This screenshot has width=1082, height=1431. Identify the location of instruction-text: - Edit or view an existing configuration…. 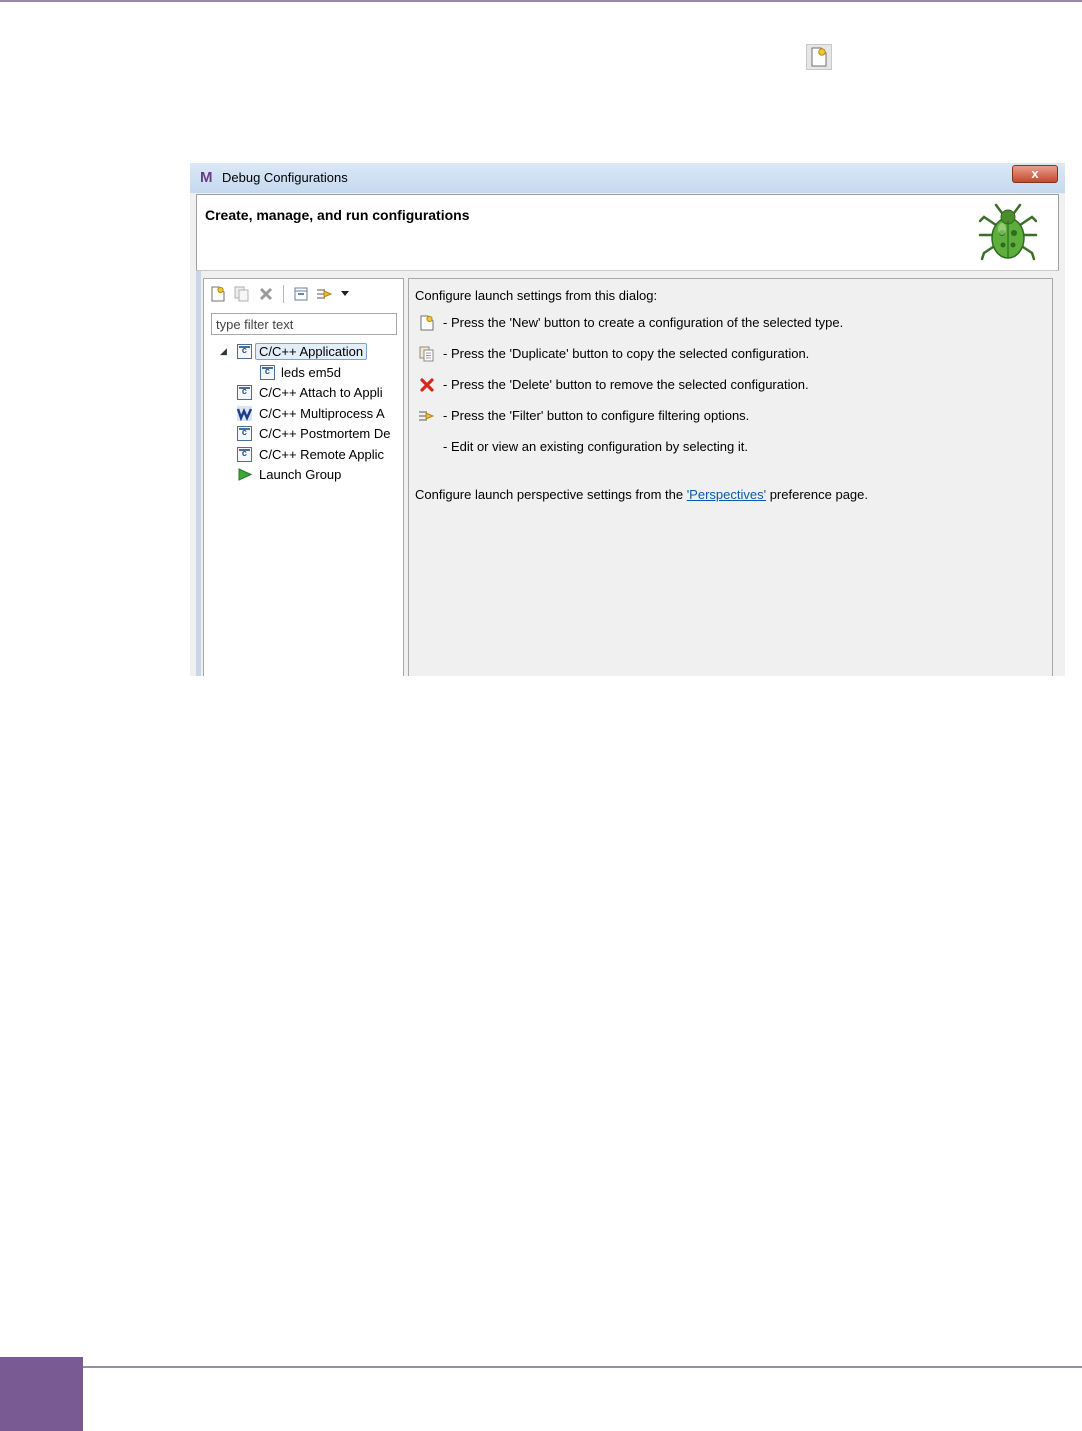
(595, 446).